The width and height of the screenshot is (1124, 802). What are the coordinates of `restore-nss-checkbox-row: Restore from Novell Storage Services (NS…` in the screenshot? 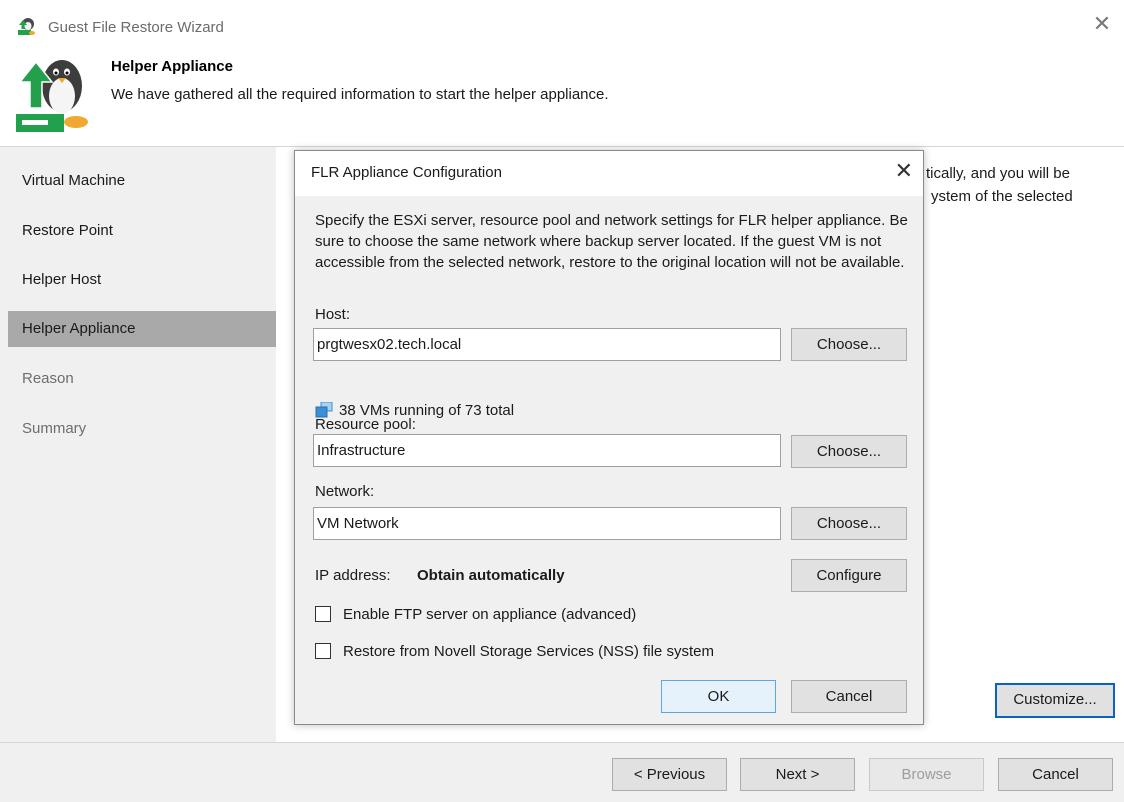 It's located at (514, 651).